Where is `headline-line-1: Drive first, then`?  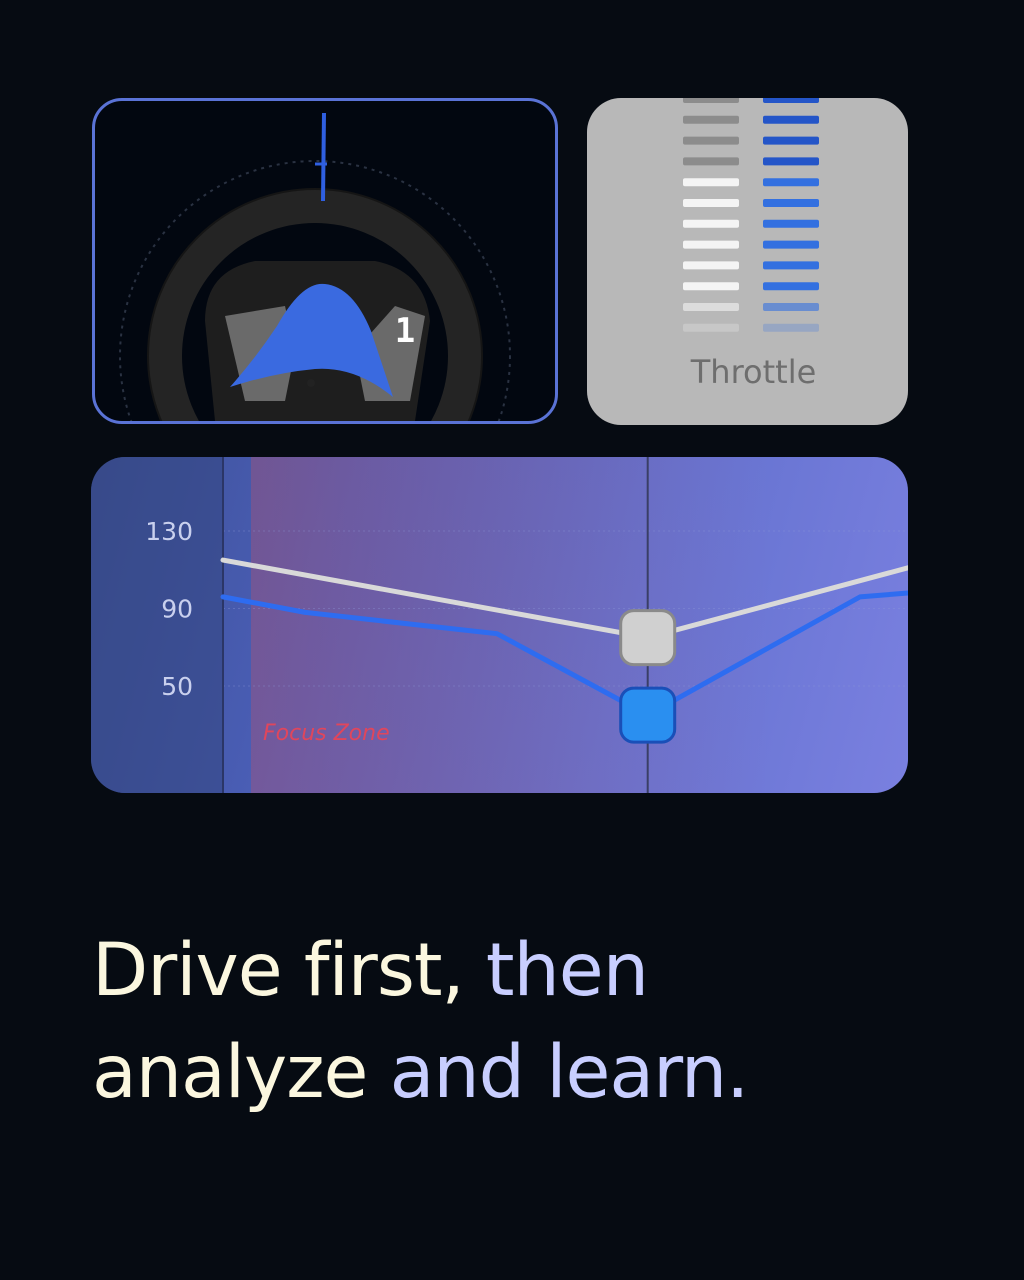
headline-line-1: Drive first, then is located at coordinates (532, 971).